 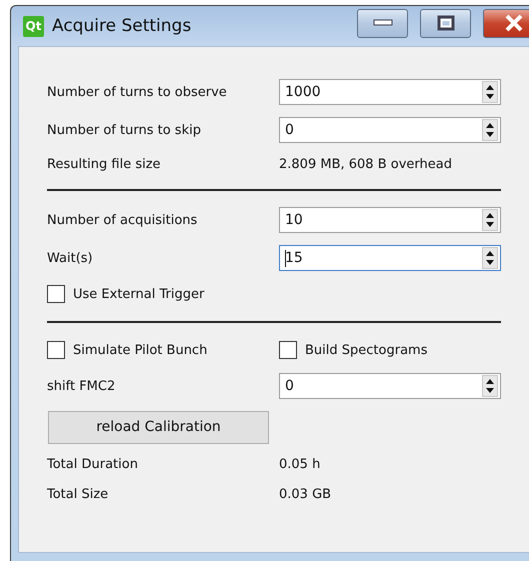 I want to click on app-logo: Qt, so click(x=33, y=26).